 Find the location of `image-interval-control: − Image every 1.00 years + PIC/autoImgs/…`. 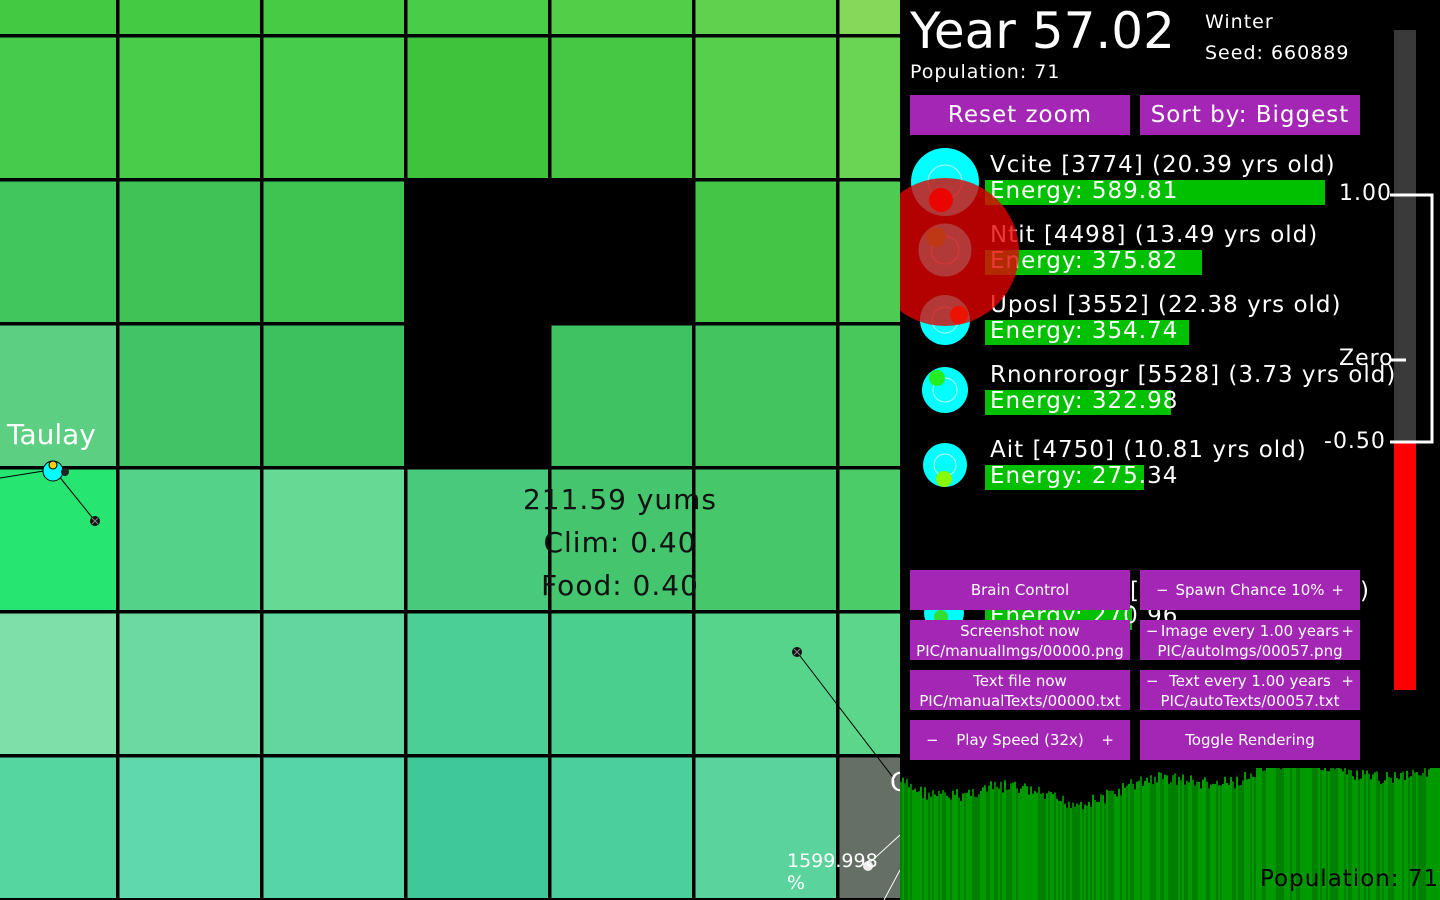

image-interval-control: − Image every 1.00 years + PIC/autoImgs/… is located at coordinates (1250, 640).